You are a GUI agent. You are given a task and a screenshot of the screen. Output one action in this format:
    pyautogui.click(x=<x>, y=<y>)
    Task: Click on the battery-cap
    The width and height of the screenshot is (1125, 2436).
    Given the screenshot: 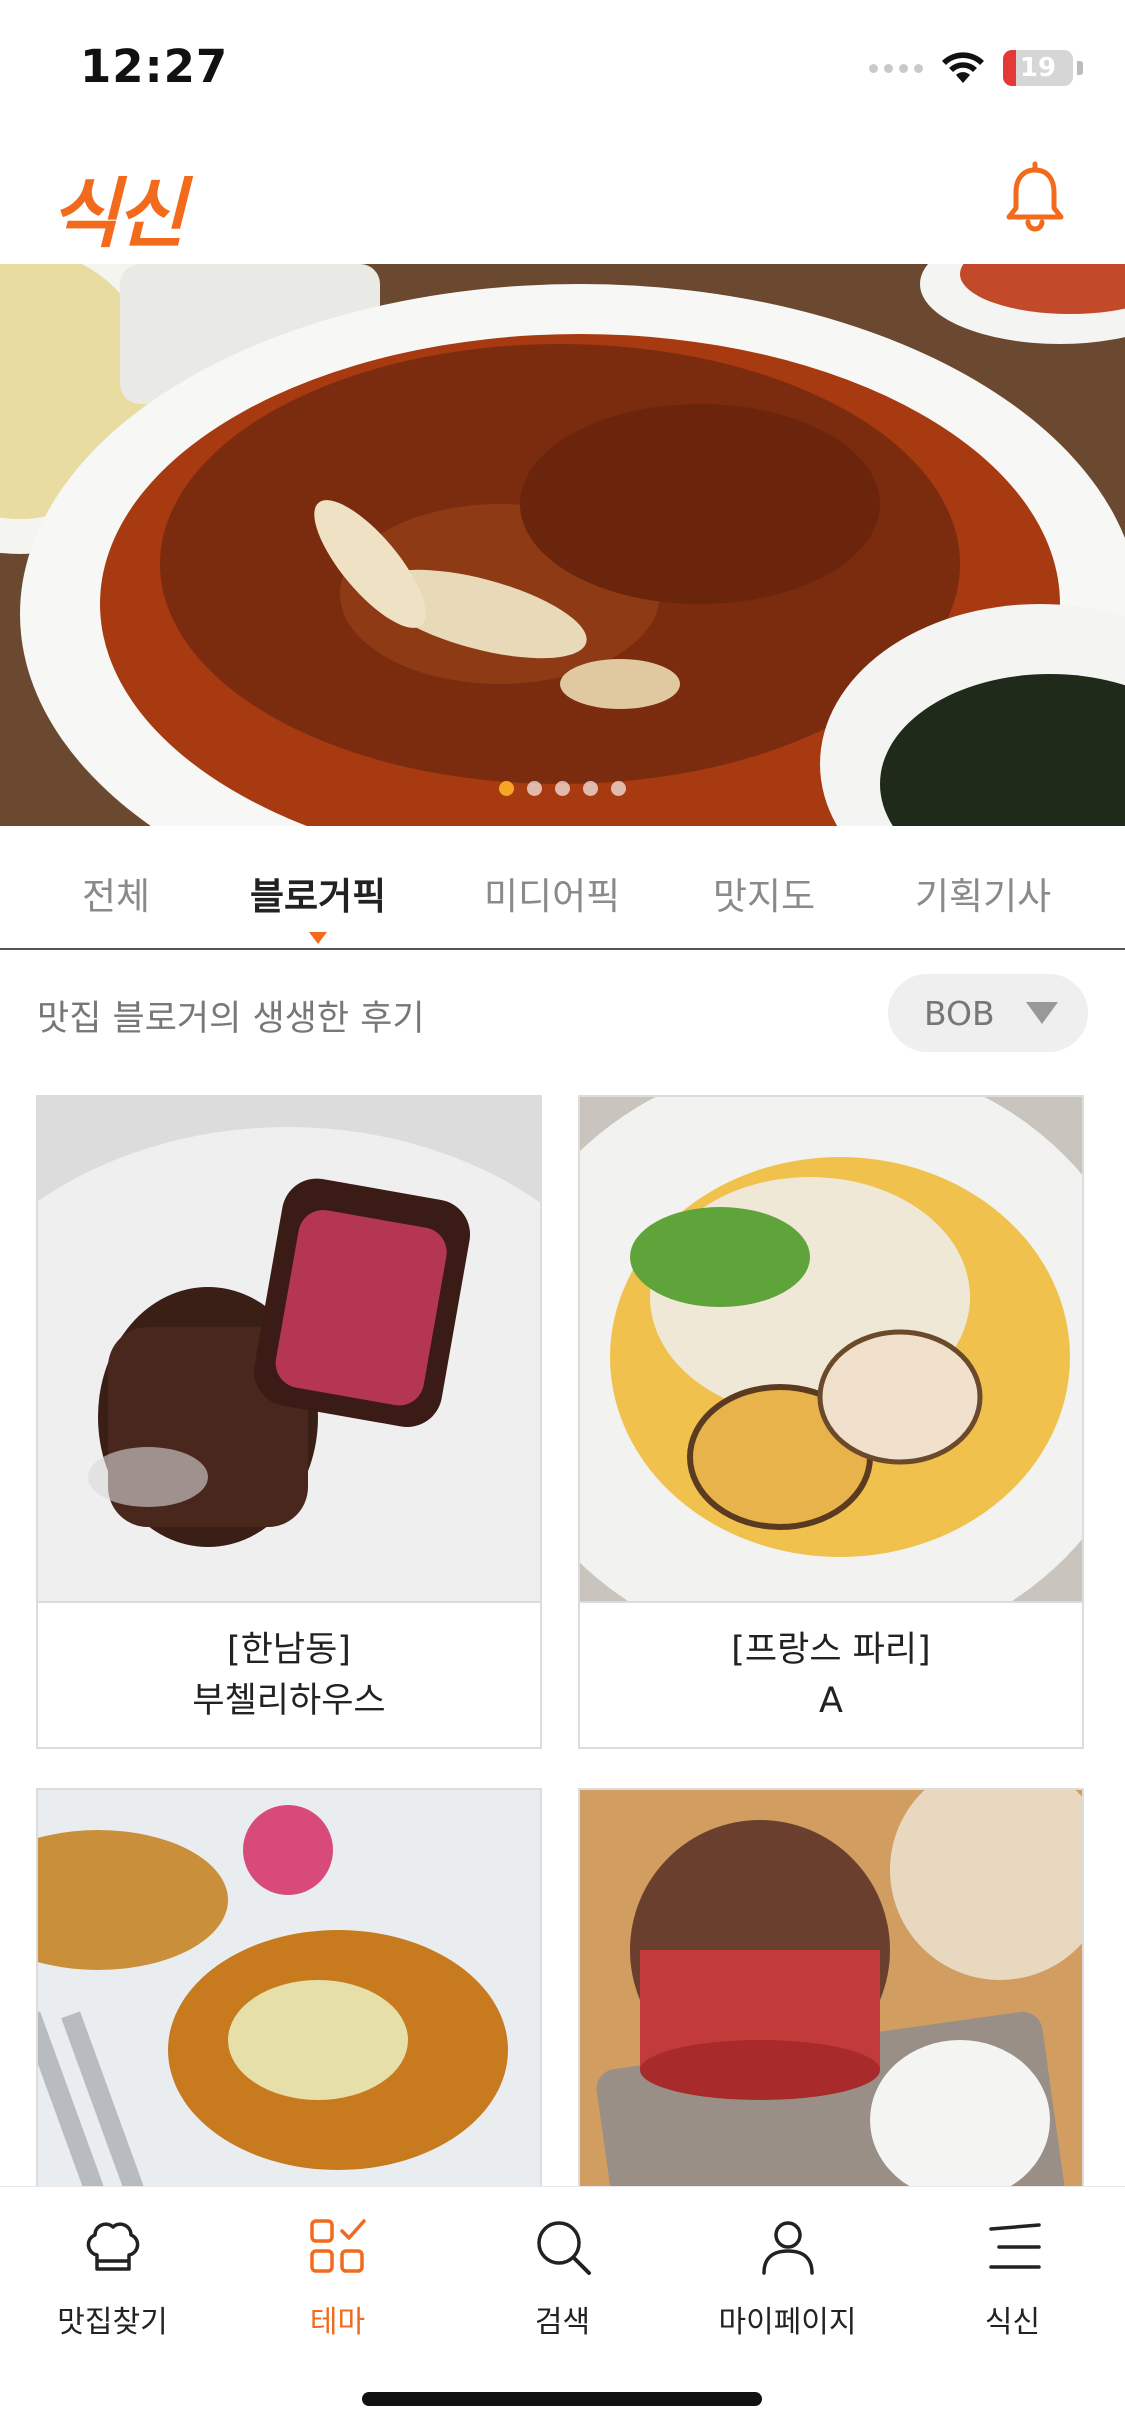 What is the action you would take?
    pyautogui.click(x=1080, y=68)
    